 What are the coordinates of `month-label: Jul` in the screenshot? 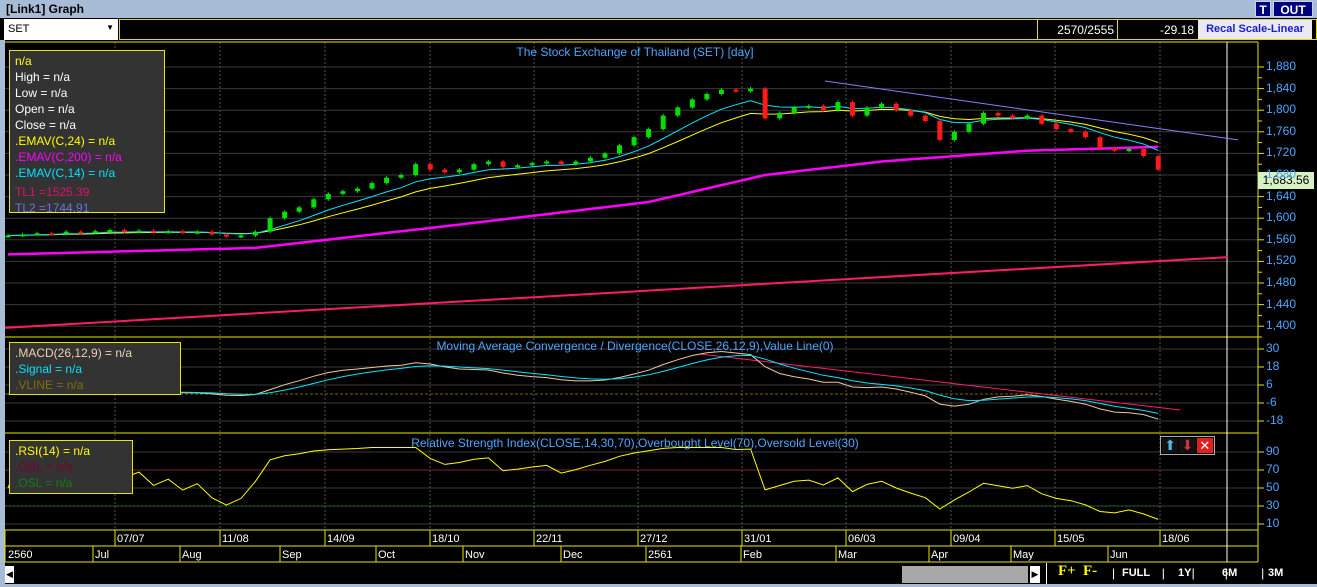 It's located at (102, 555).